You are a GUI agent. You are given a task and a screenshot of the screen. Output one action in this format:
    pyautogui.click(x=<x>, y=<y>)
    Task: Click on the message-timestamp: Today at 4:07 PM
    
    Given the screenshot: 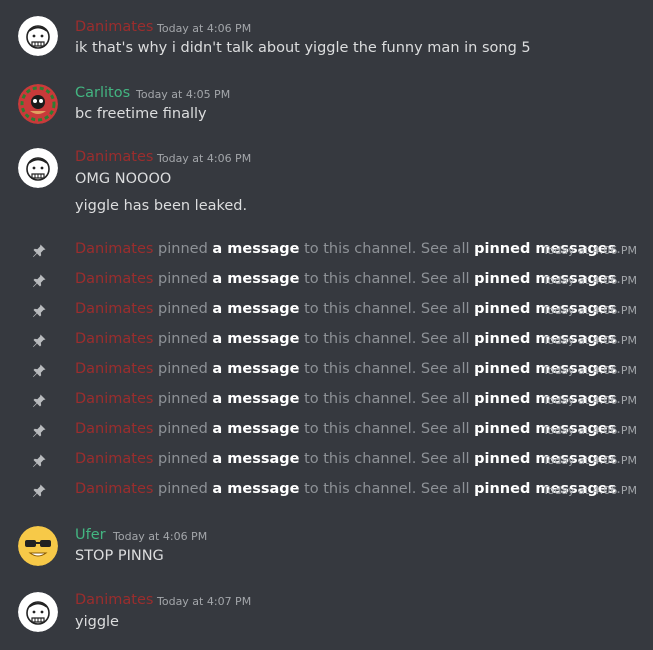 What is the action you would take?
    pyautogui.click(x=204, y=601)
    